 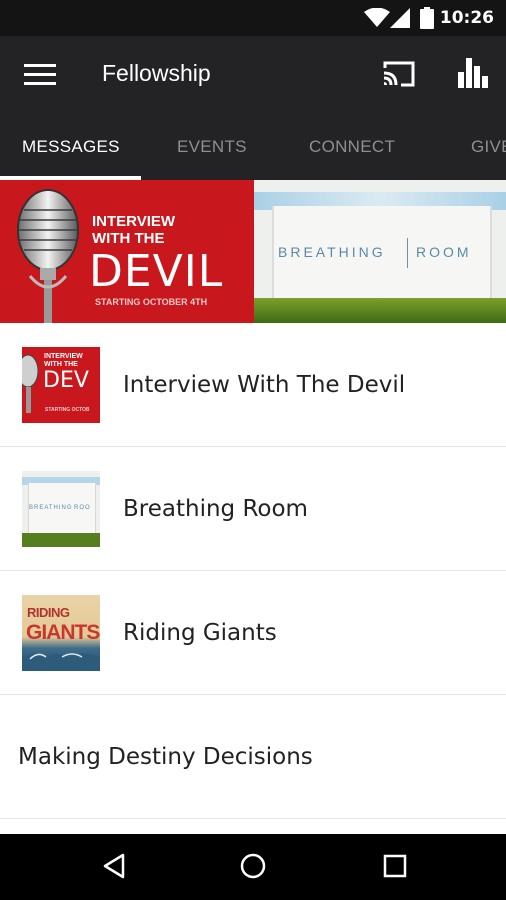 What do you see at coordinates (128, 238) in the screenshot?
I see `banner-itw-line2: WITH THE` at bounding box center [128, 238].